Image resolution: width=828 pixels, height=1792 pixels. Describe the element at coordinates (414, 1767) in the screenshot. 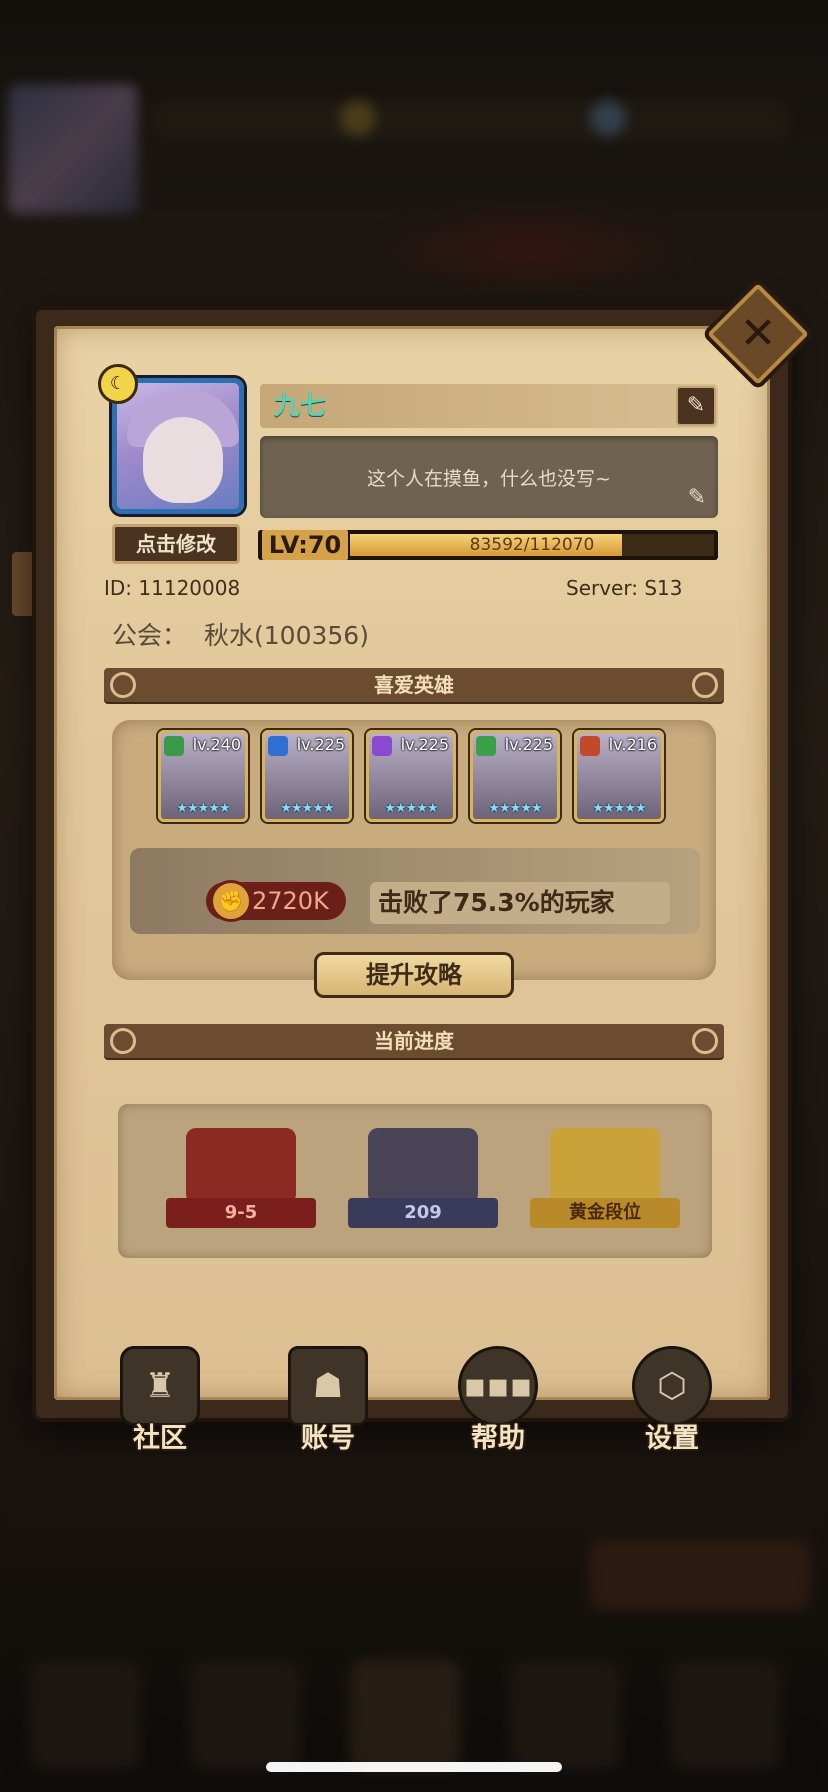

I see `home-indicator` at that location.